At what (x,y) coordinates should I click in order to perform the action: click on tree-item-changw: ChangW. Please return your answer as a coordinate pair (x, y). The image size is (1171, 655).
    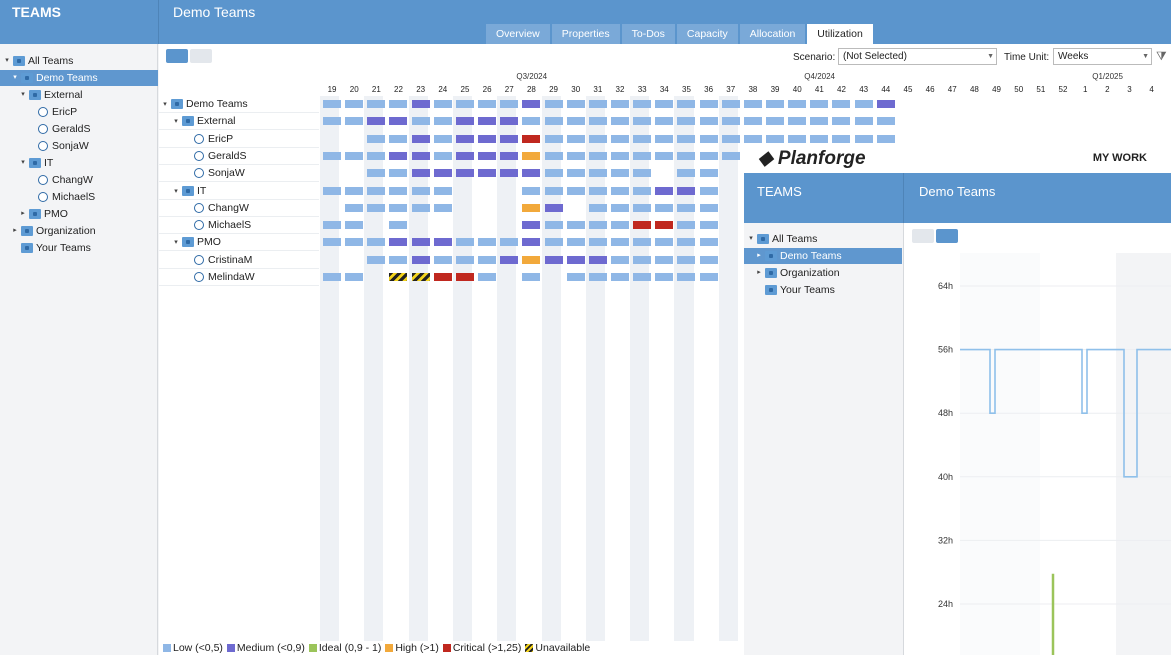
    Looking at the image, I should click on (60, 180).